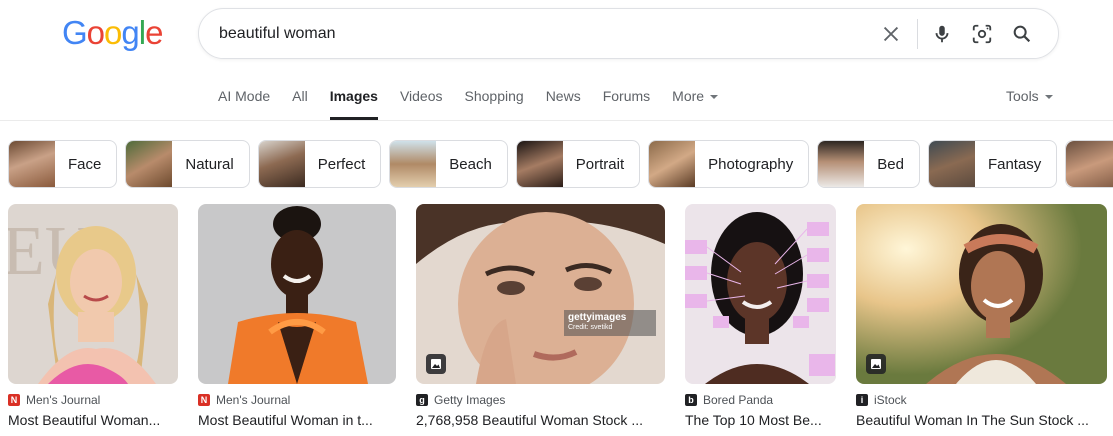 The height and width of the screenshot is (436, 1113). I want to click on watermark: gettyimages Credit: svetikd, so click(610, 323).